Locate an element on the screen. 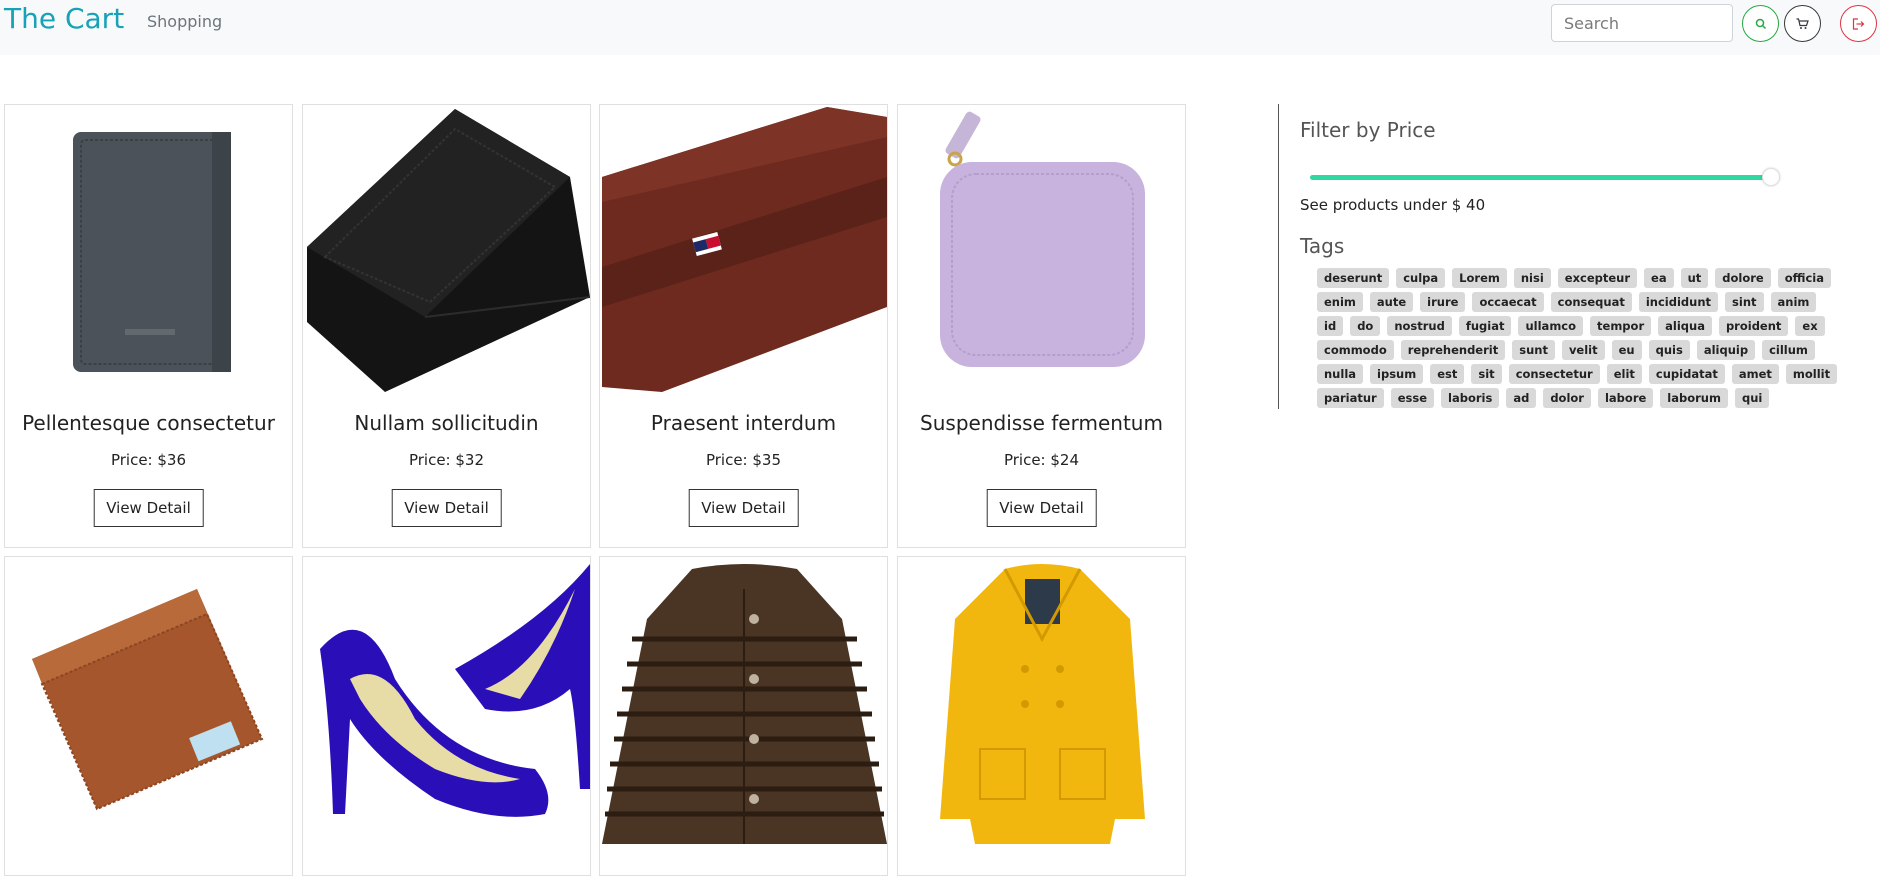  tag-chip: ipsum is located at coordinates (1397, 374).